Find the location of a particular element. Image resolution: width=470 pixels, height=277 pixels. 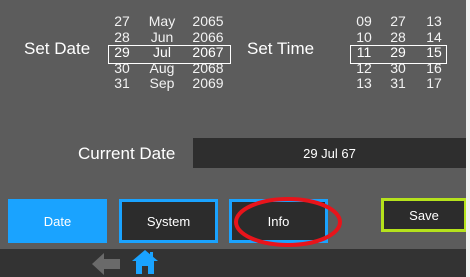

year-option: 2066 is located at coordinates (207, 37).